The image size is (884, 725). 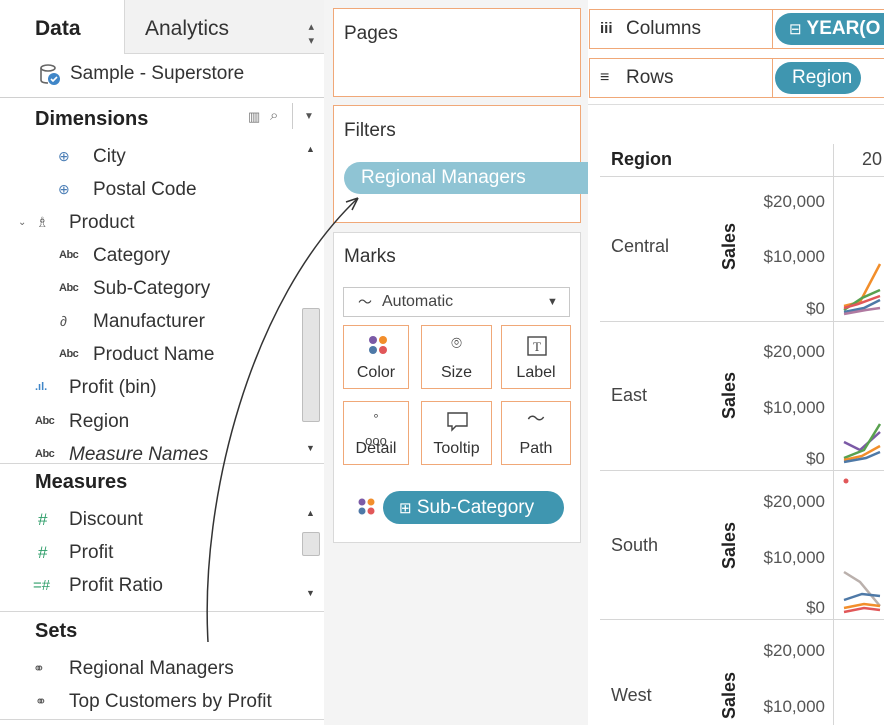 What do you see at coordinates (157, 73) in the screenshot?
I see `datasource-name: Sample - Superstore` at bounding box center [157, 73].